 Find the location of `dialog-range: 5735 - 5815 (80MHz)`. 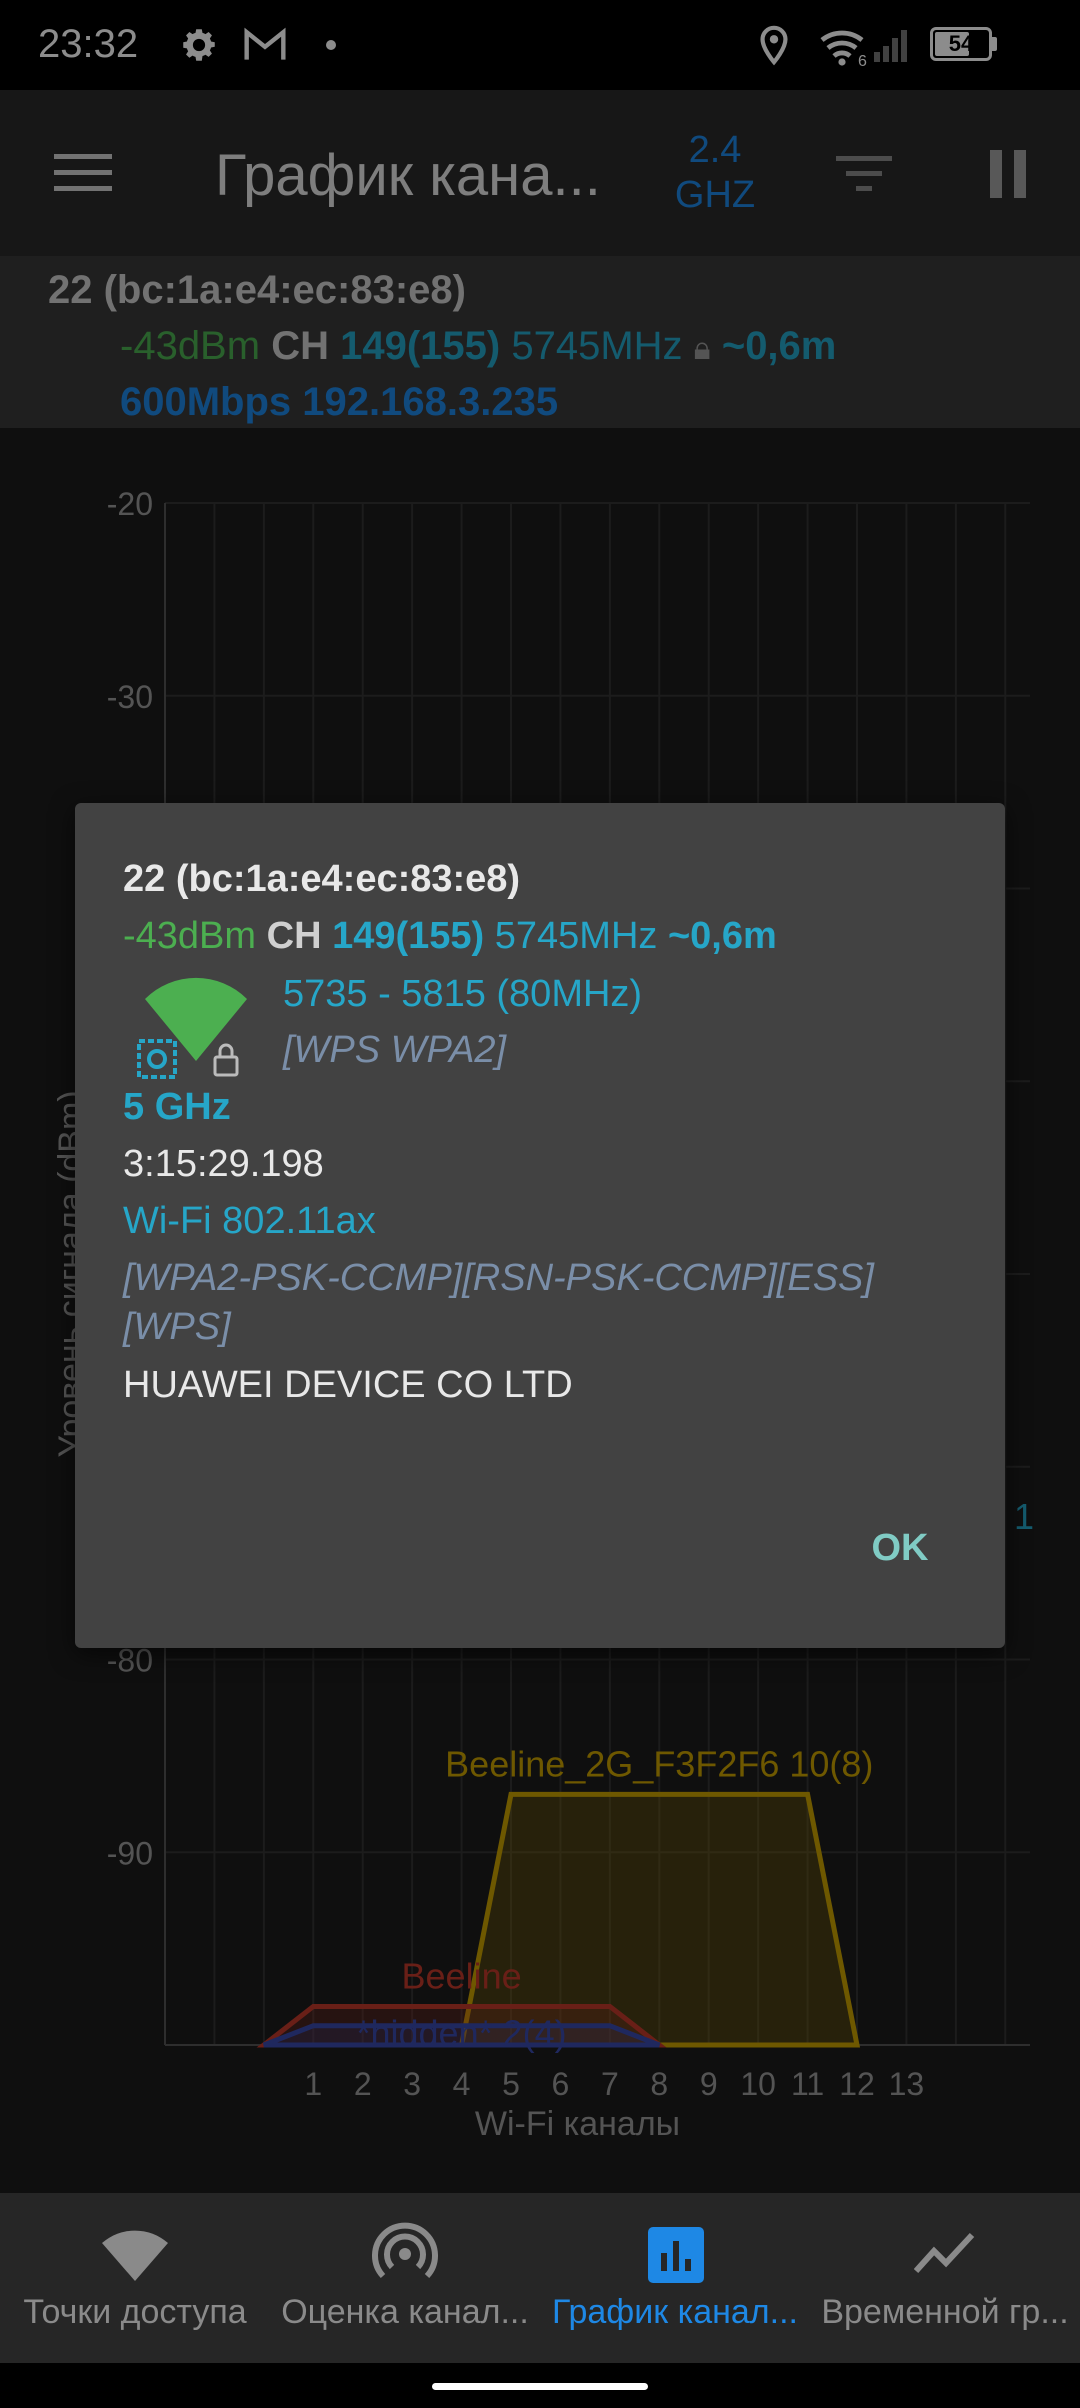

dialog-range: 5735 - 5815 (80MHz) is located at coordinates (463, 994).